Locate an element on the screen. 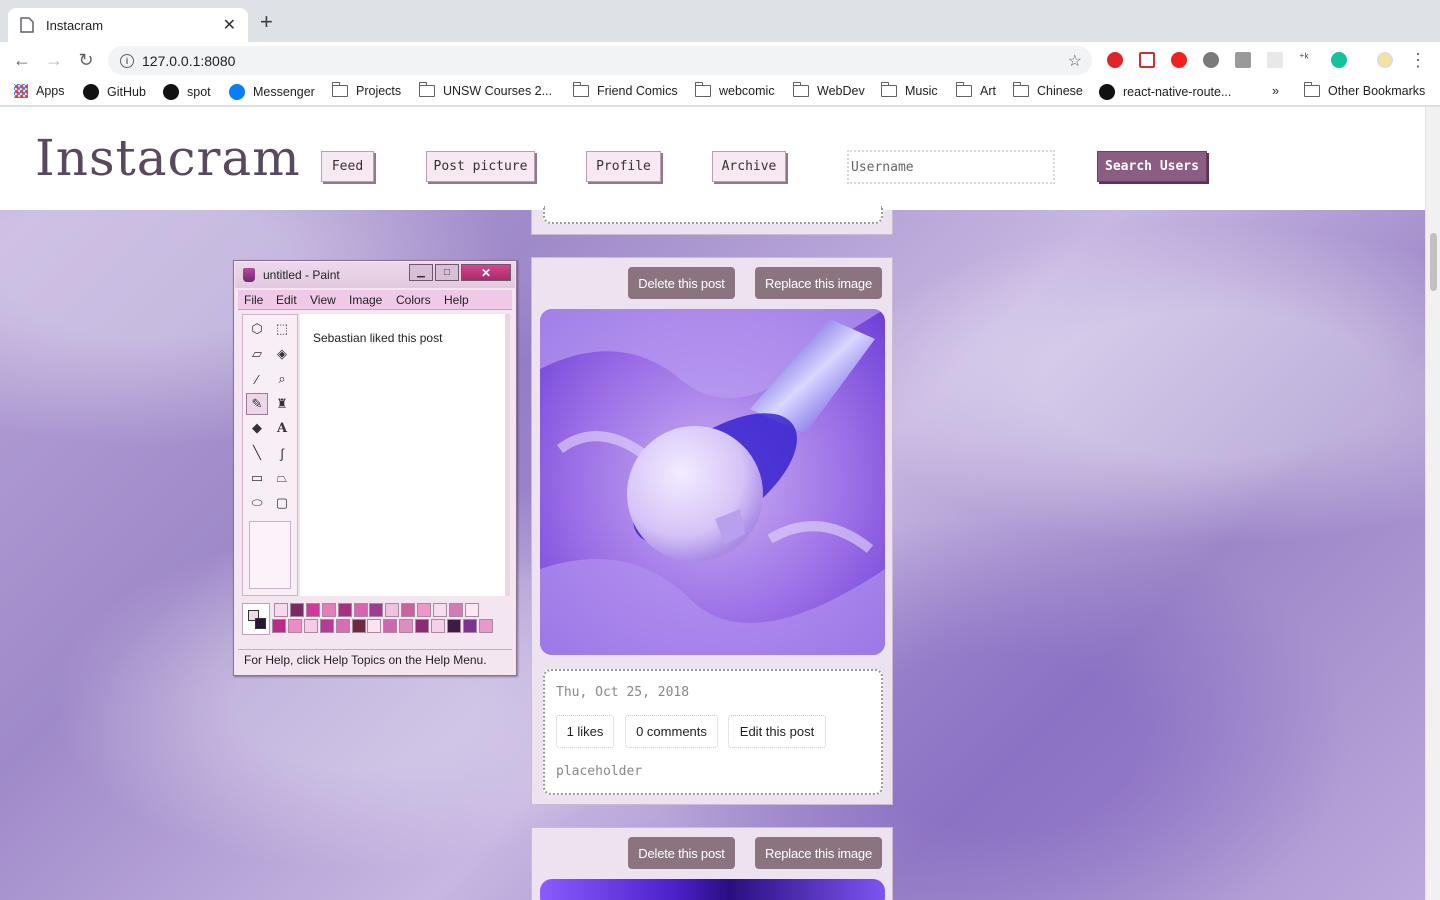 This screenshot has width=1440, height=900. browser-tab: Instacram ✕ is located at coordinates (128, 25).